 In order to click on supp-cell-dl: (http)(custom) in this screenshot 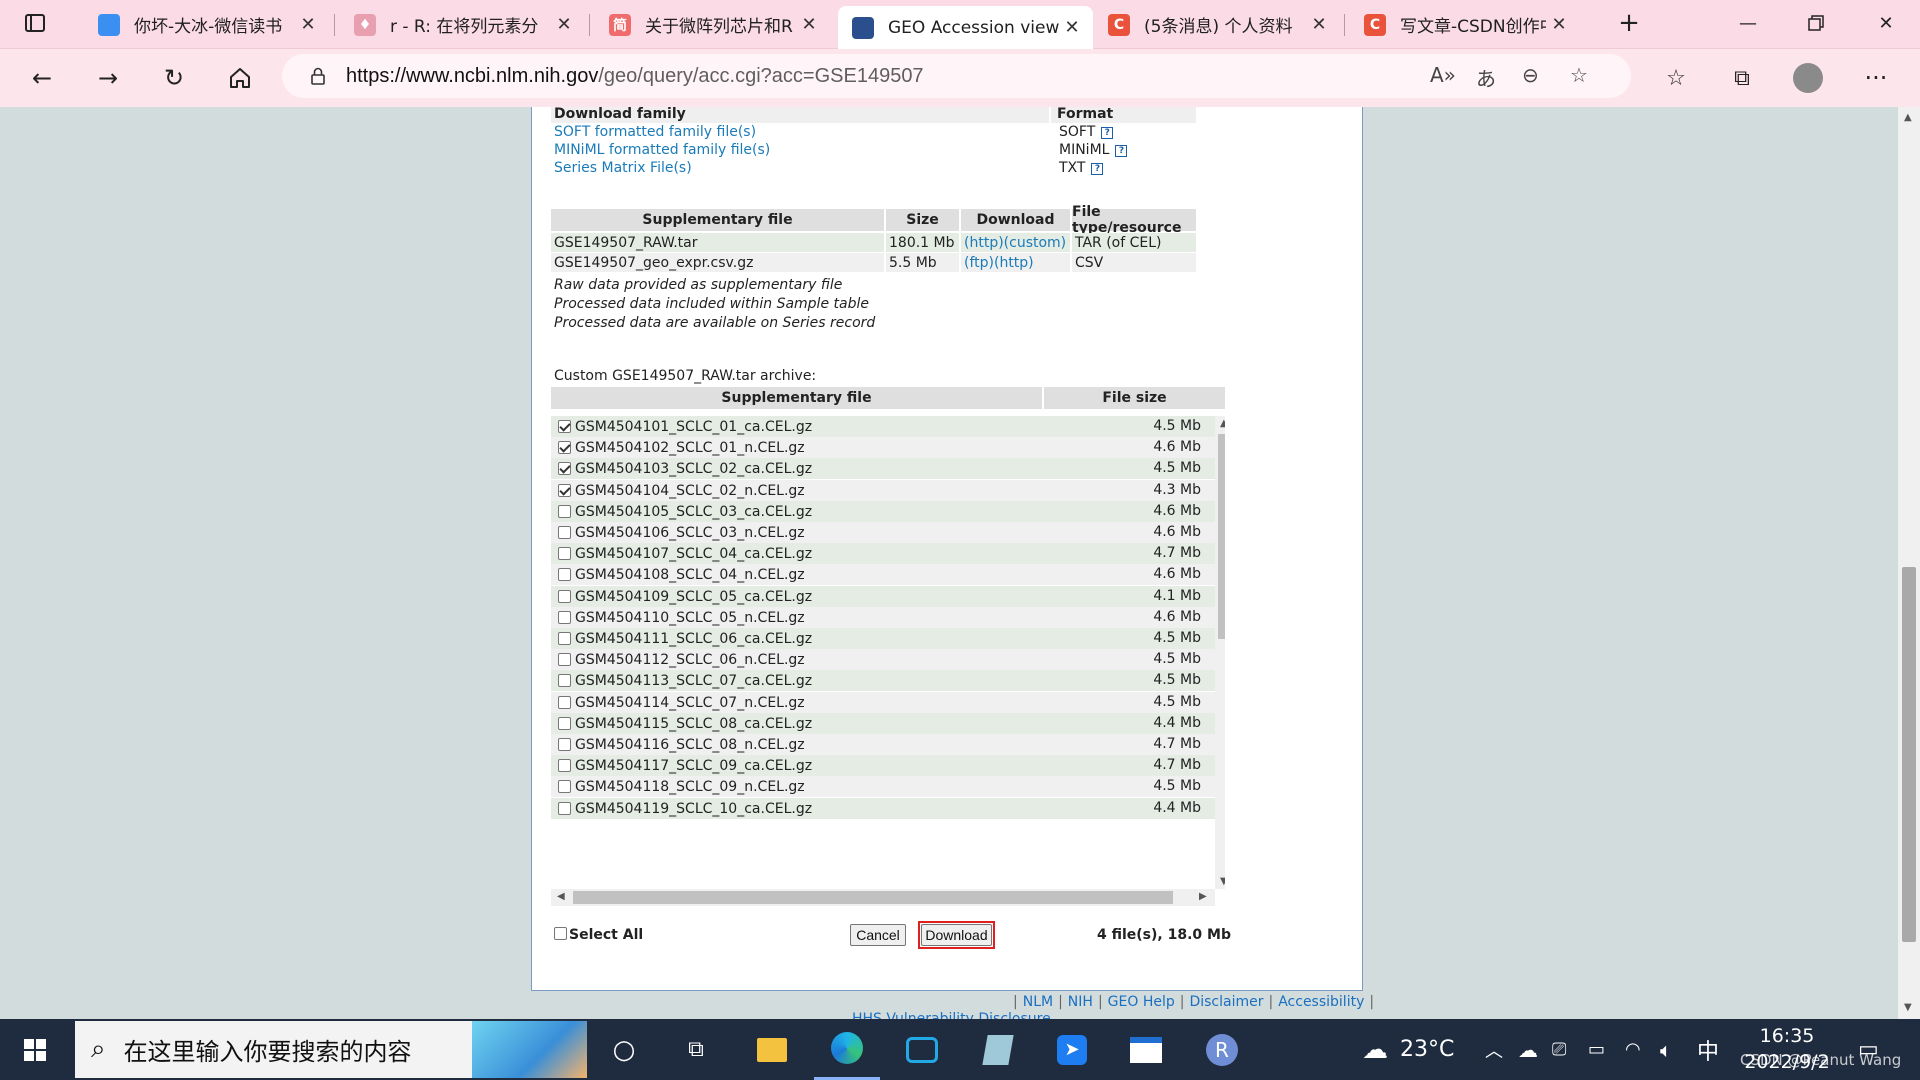, I will do `click(1015, 242)`.